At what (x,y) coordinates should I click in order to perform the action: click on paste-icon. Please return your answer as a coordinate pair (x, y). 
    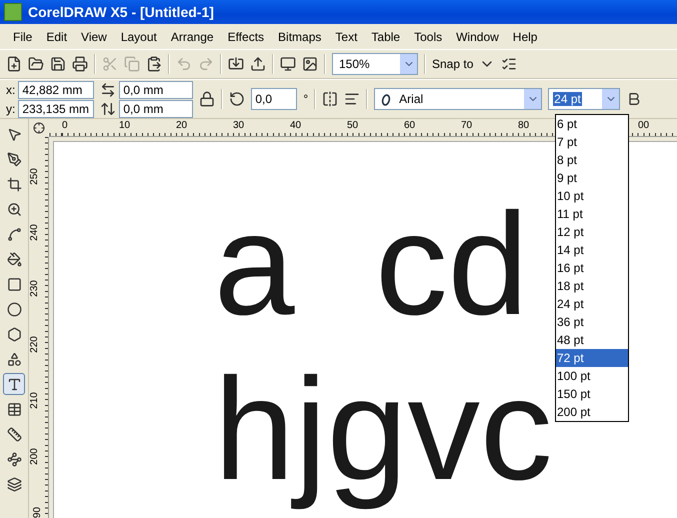
    Looking at the image, I should click on (154, 64).